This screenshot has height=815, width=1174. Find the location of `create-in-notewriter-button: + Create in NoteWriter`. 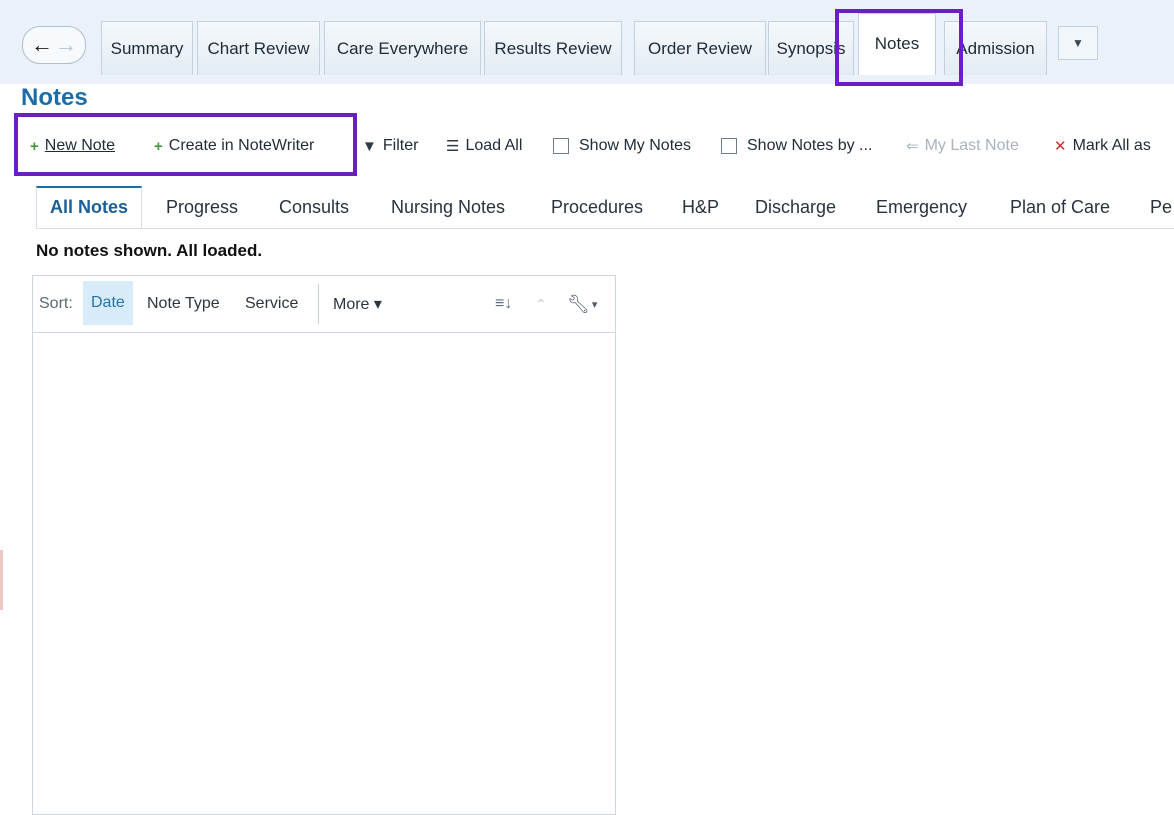

create-in-notewriter-button: + Create in NoteWriter is located at coordinates (234, 146).